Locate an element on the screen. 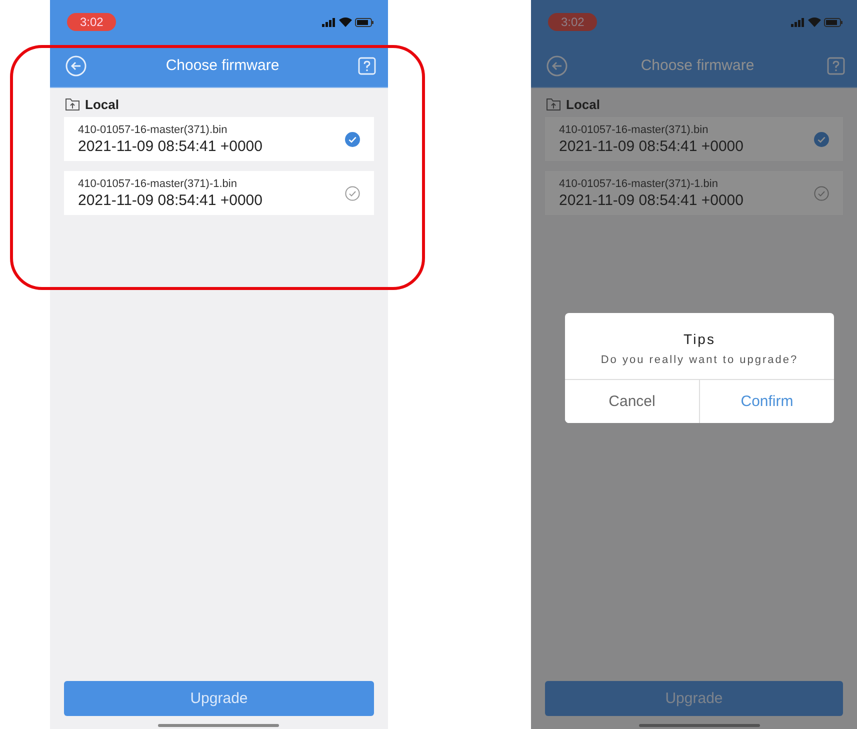 This screenshot has height=729, width=857. dialog-title: Tips is located at coordinates (699, 339).